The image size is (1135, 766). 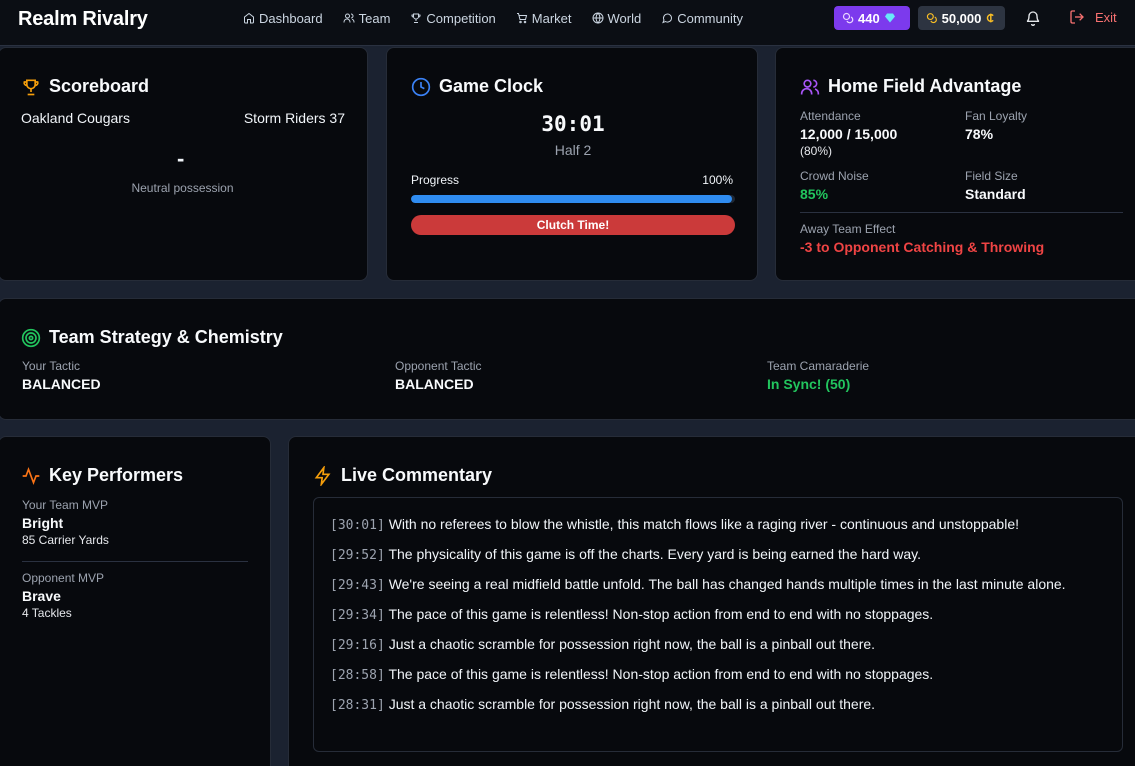 What do you see at coordinates (991, 18) in the screenshot?
I see `credit-icon` at bounding box center [991, 18].